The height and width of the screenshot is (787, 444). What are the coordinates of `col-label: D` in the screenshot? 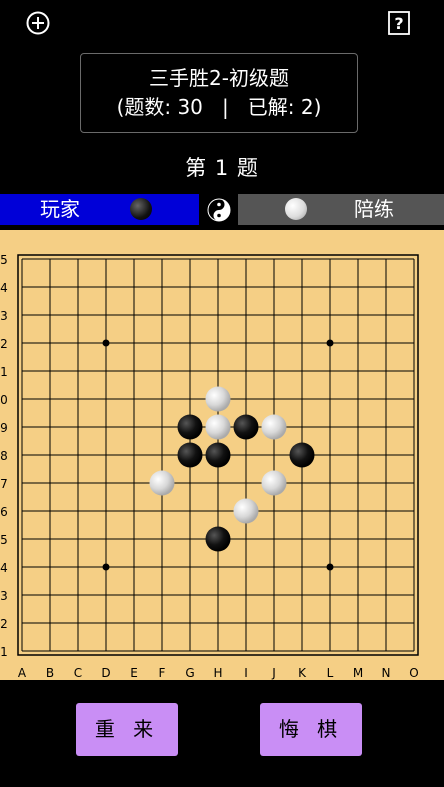 It's located at (105, 673).